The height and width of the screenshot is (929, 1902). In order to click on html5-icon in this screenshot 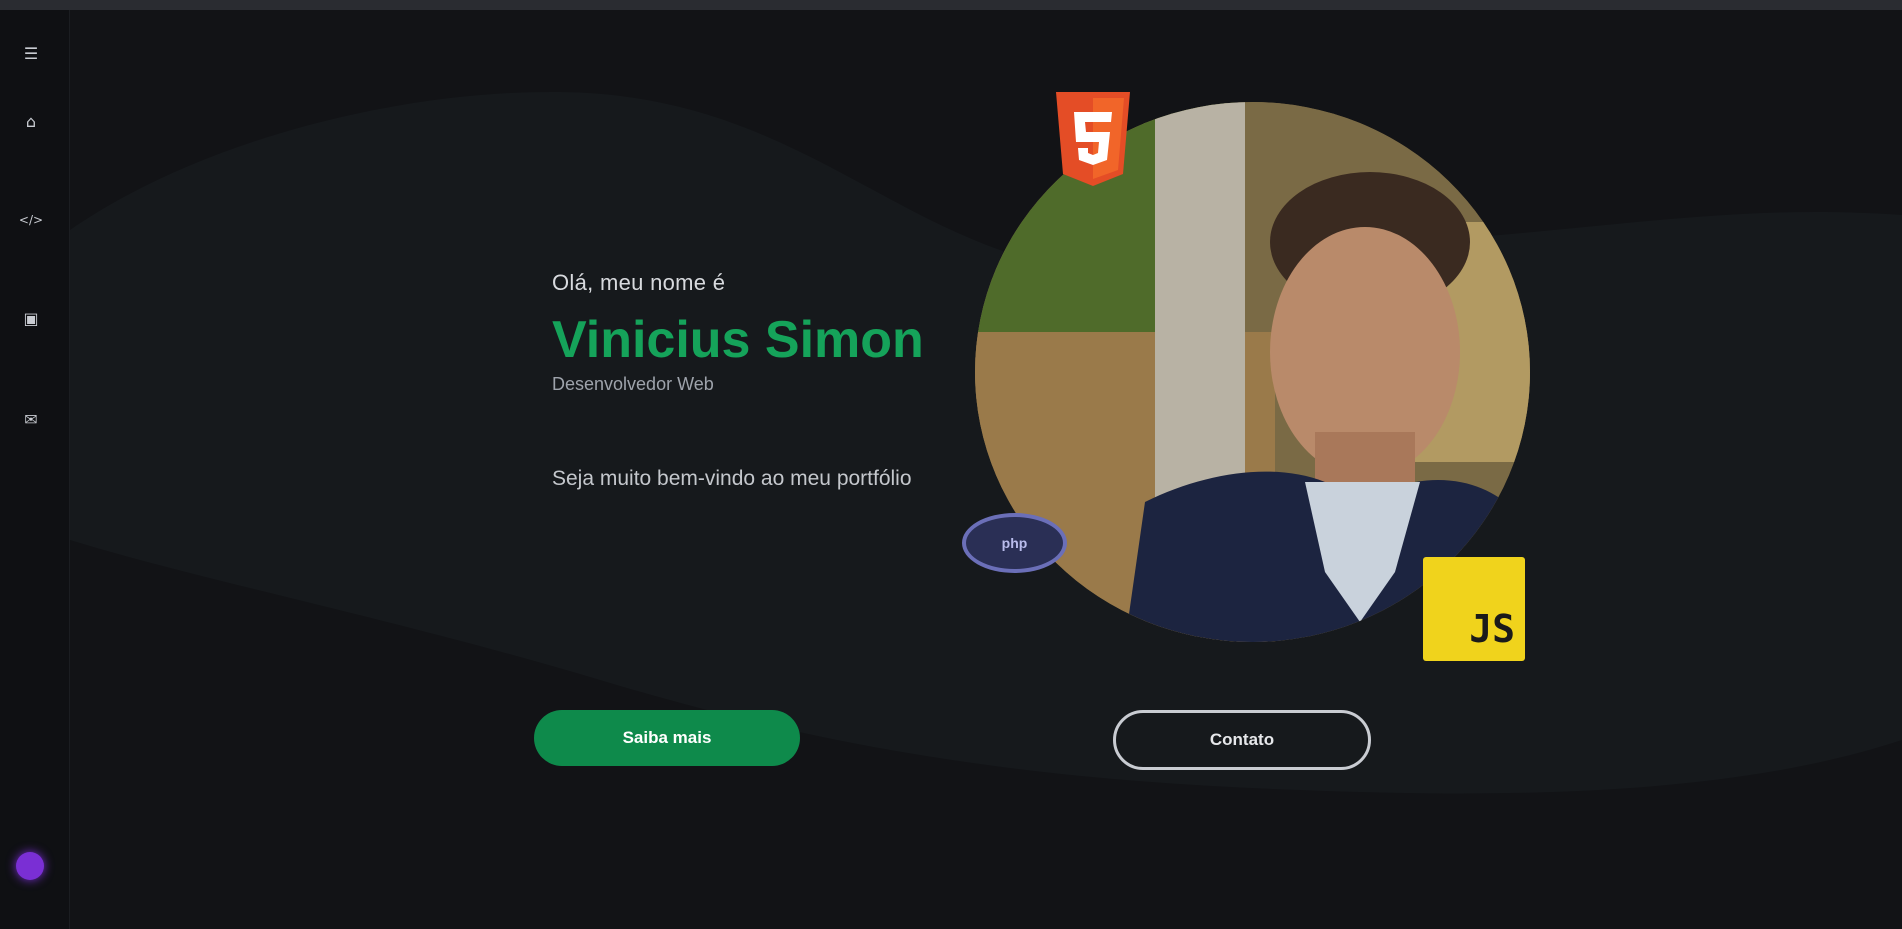, I will do `click(1093, 139)`.